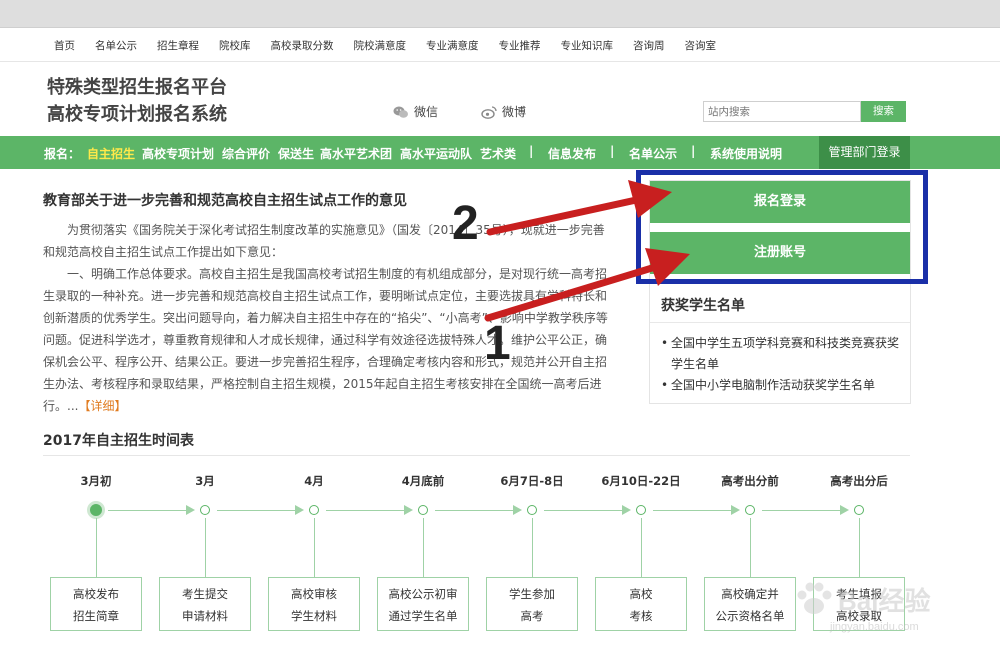 The width and height of the screenshot is (1000, 664). What do you see at coordinates (750, 481) in the screenshot?
I see `timeline-date: 高考出分前` at bounding box center [750, 481].